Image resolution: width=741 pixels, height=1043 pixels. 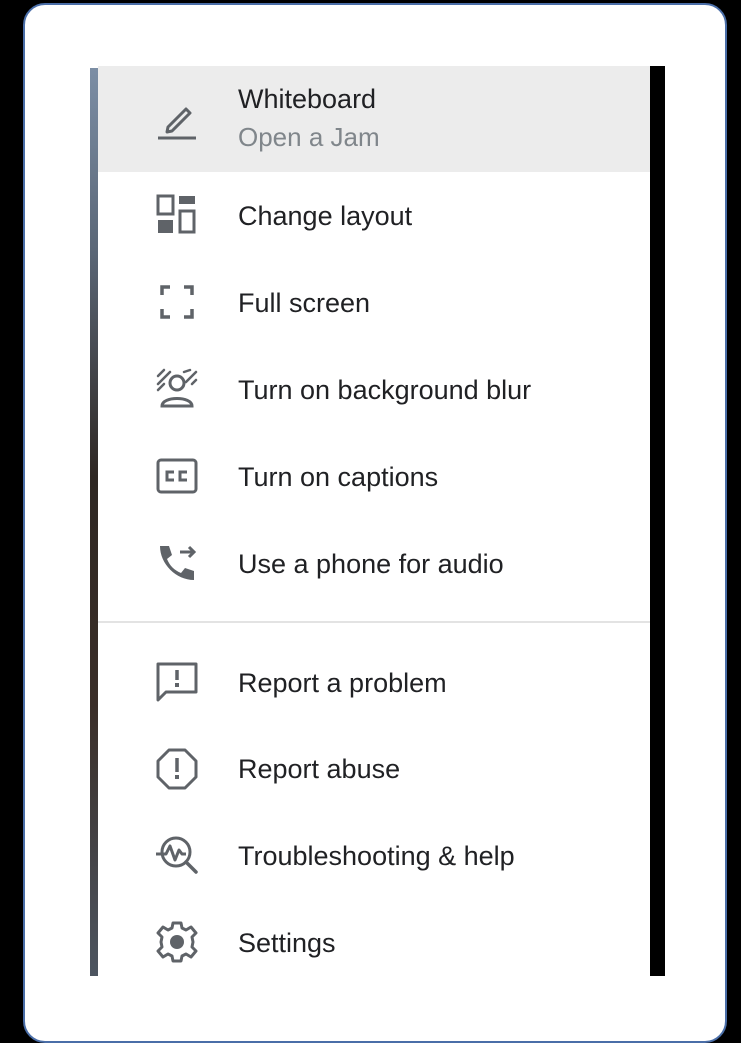 What do you see at coordinates (177, 683) in the screenshot?
I see `report-problem-icon` at bounding box center [177, 683].